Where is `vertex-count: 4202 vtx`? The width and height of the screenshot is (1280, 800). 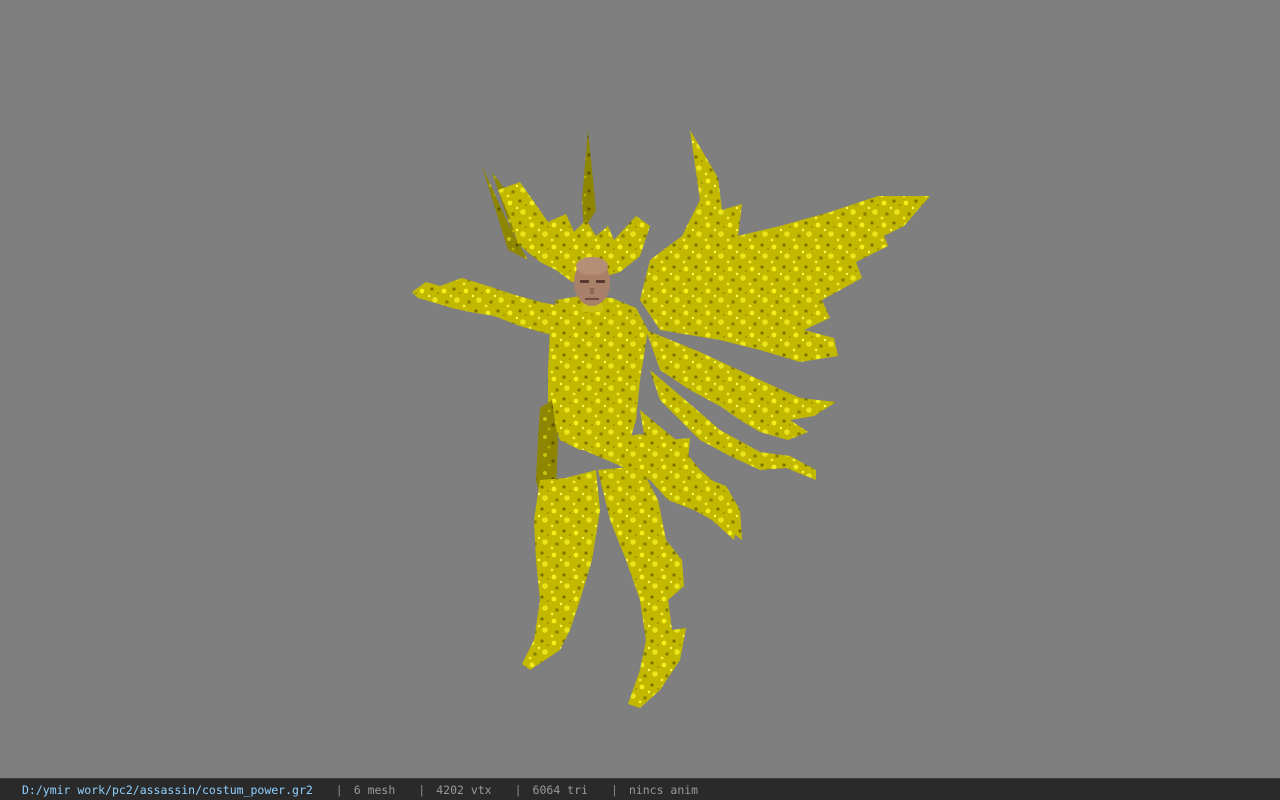 vertex-count: 4202 vtx is located at coordinates (464, 789).